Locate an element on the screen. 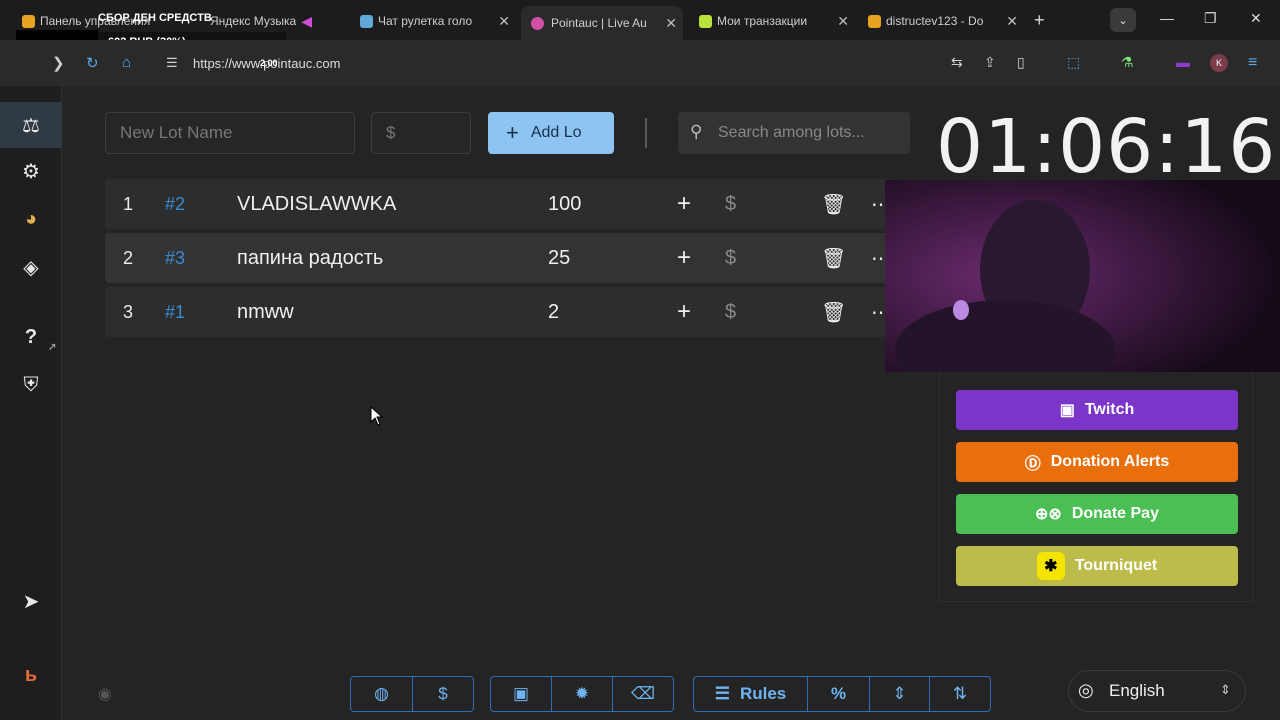 The image size is (1280, 720). reload-icon: ↻ is located at coordinates (92, 63).